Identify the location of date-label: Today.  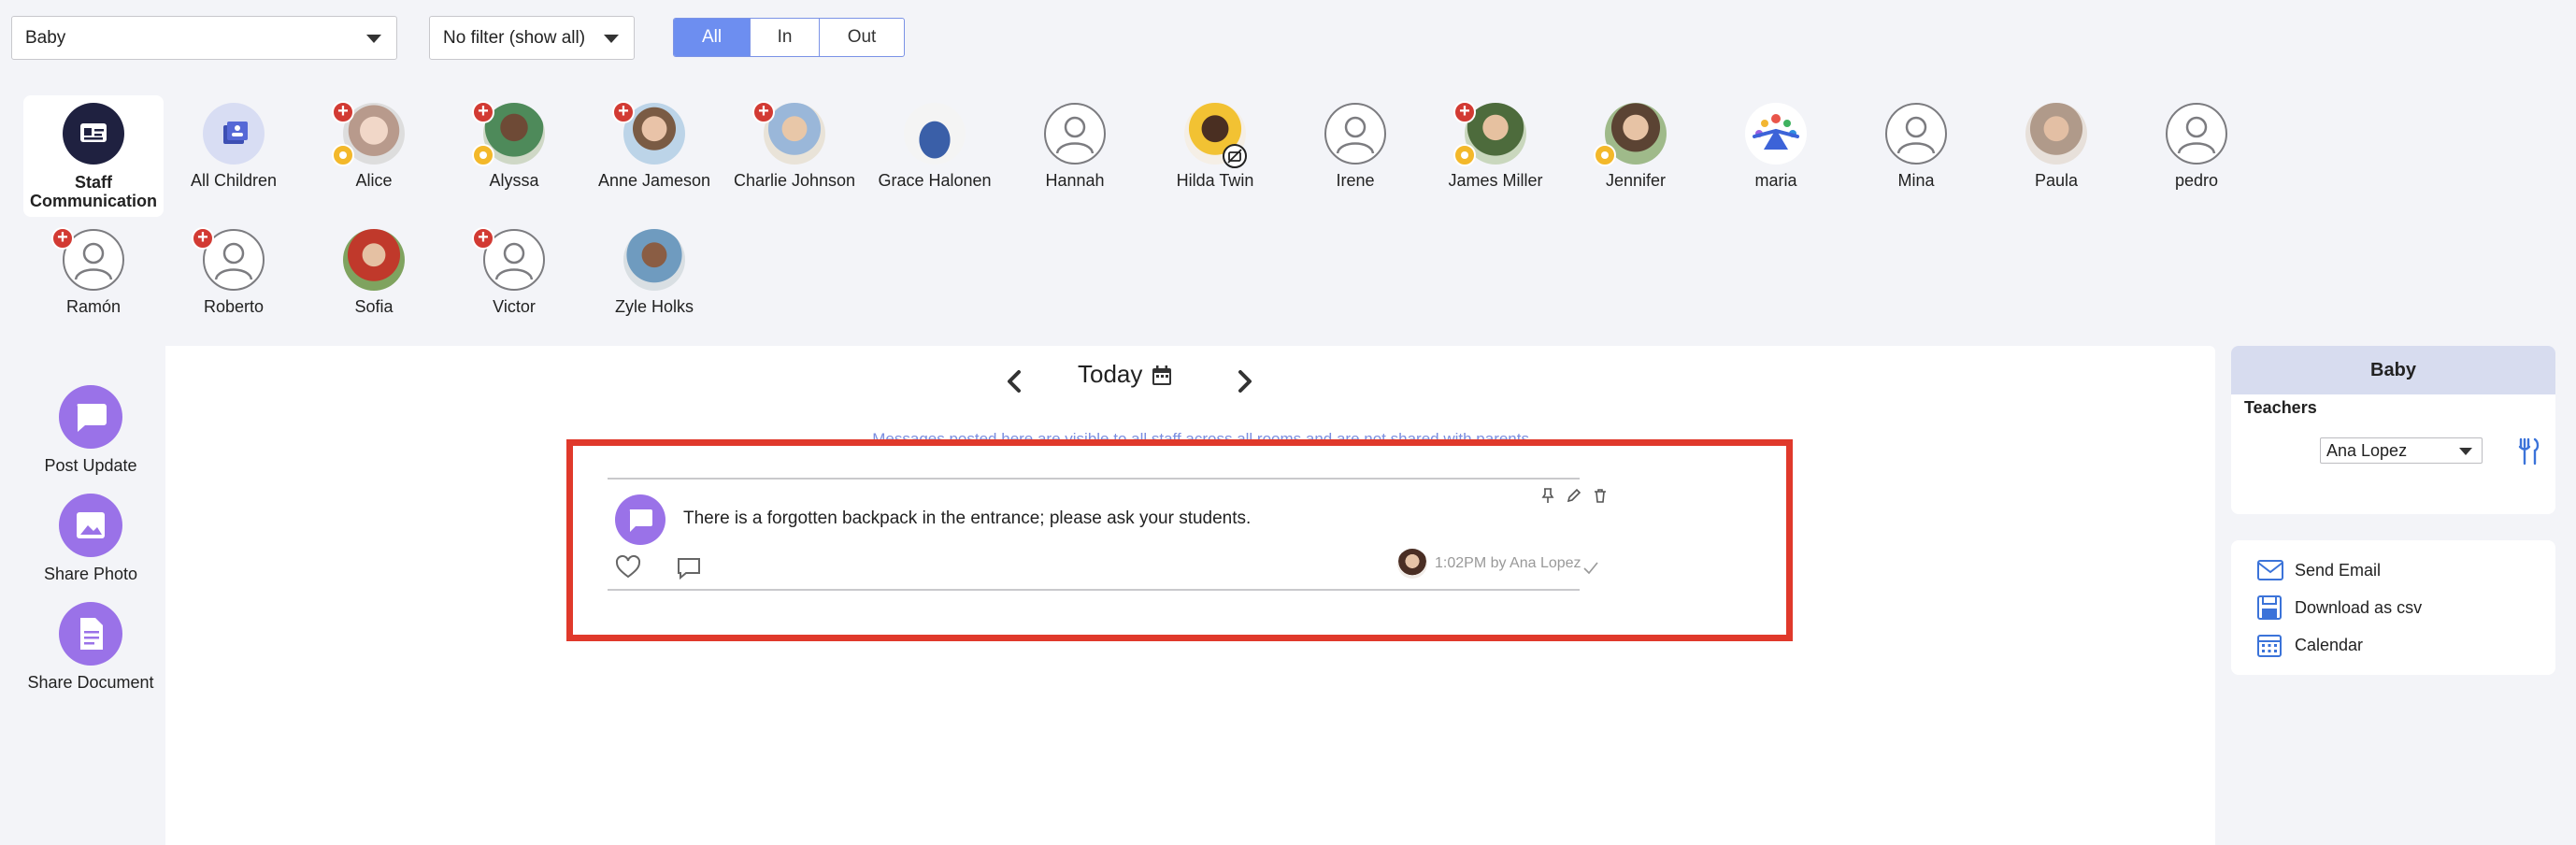
(1110, 374).